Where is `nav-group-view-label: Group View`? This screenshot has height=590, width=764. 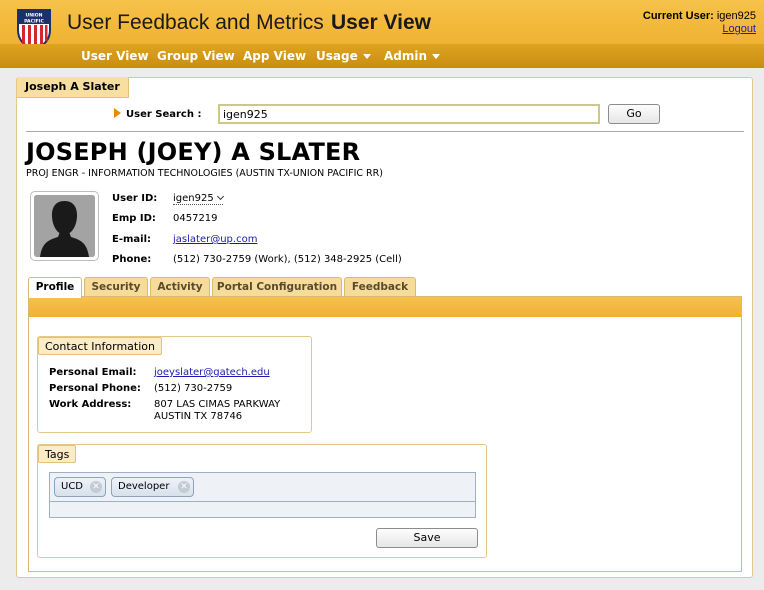 nav-group-view-label: Group View is located at coordinates (196, 56).